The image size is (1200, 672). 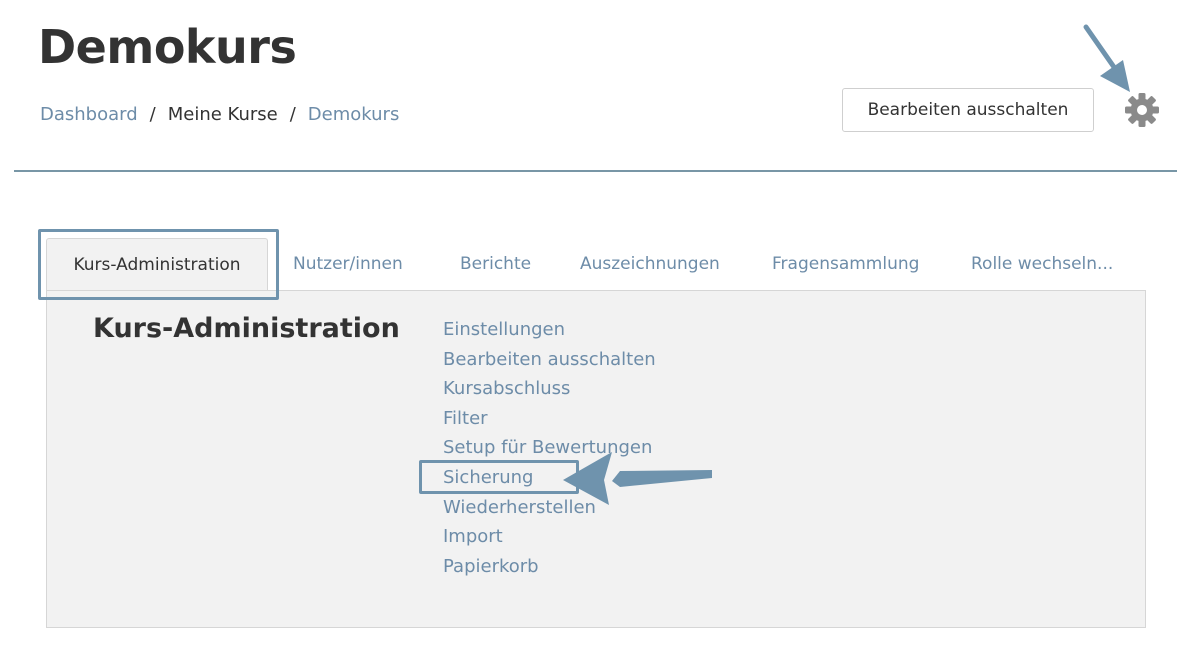 What do you see at coordinates (157, 264) in the screenshot?
I see `tab-kurs-administration: Kurs-Administration` at bounding box center [157, 264].